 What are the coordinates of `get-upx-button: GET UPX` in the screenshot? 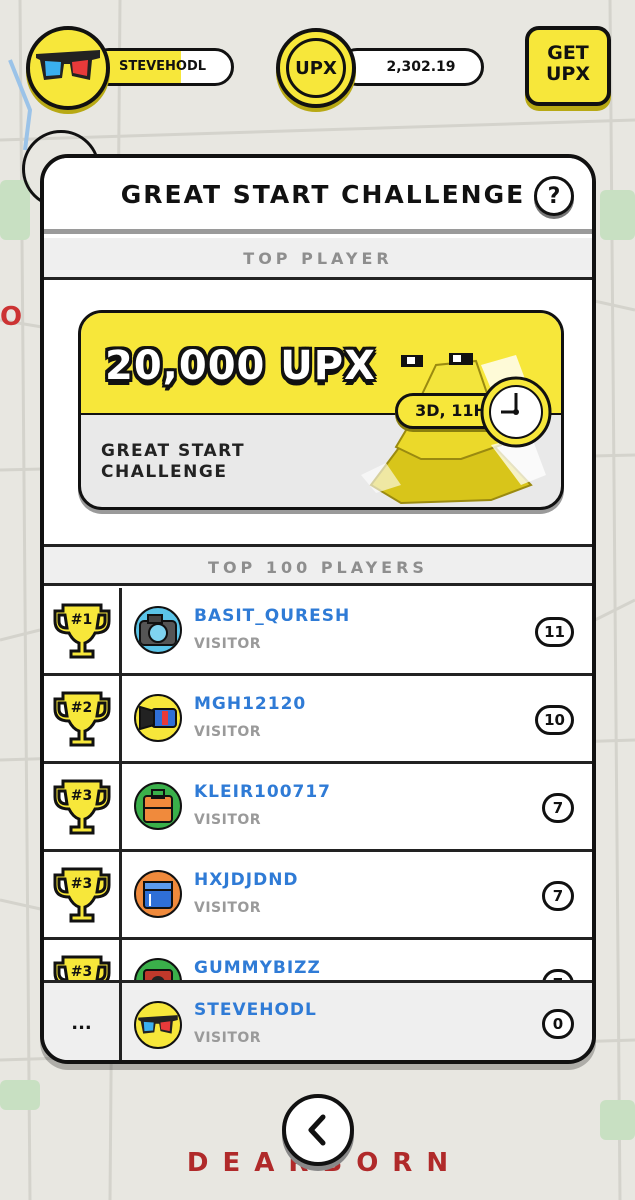 It's located at (568, 66).